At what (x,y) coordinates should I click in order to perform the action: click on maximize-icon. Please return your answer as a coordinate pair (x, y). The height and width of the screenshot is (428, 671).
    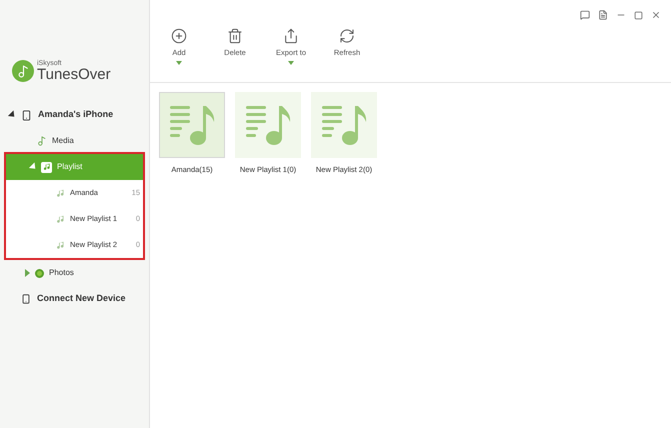
    Looking at the image, I should click on (638, 15).